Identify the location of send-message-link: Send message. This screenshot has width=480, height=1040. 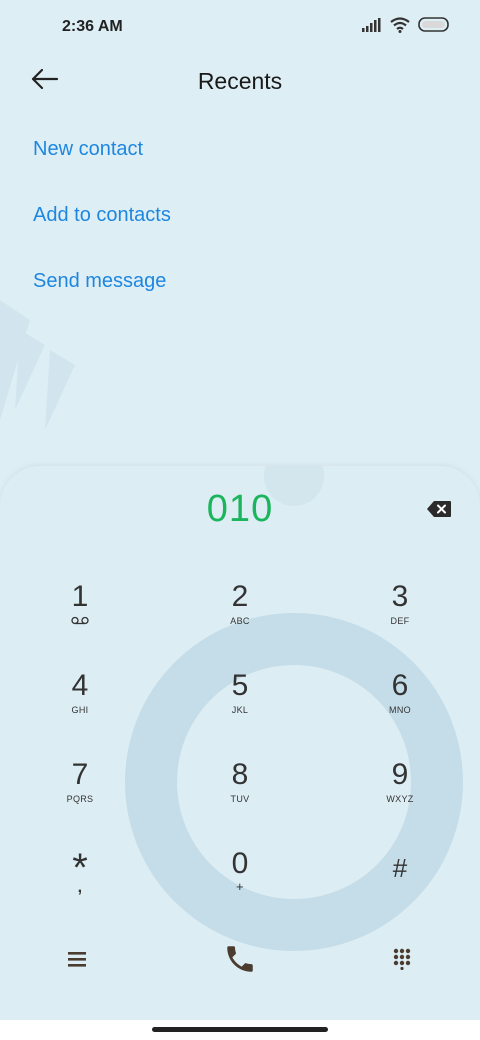
(102, 301).